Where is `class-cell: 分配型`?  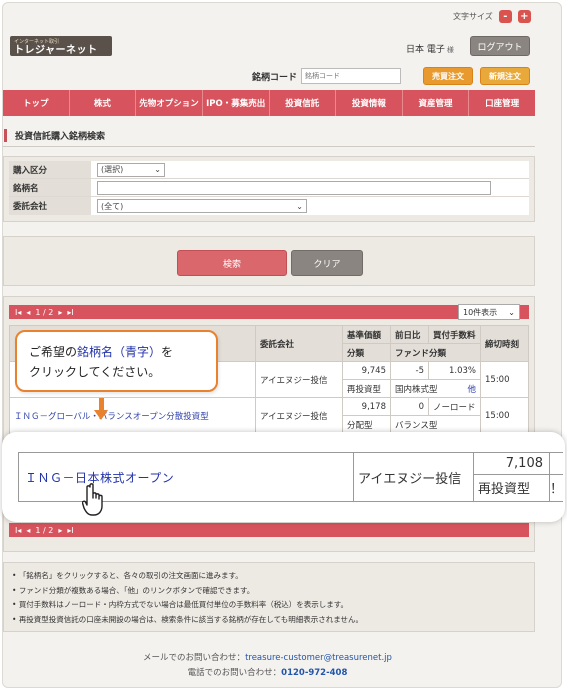 class-cell: 分配型 is located at coordinates (366, 424).